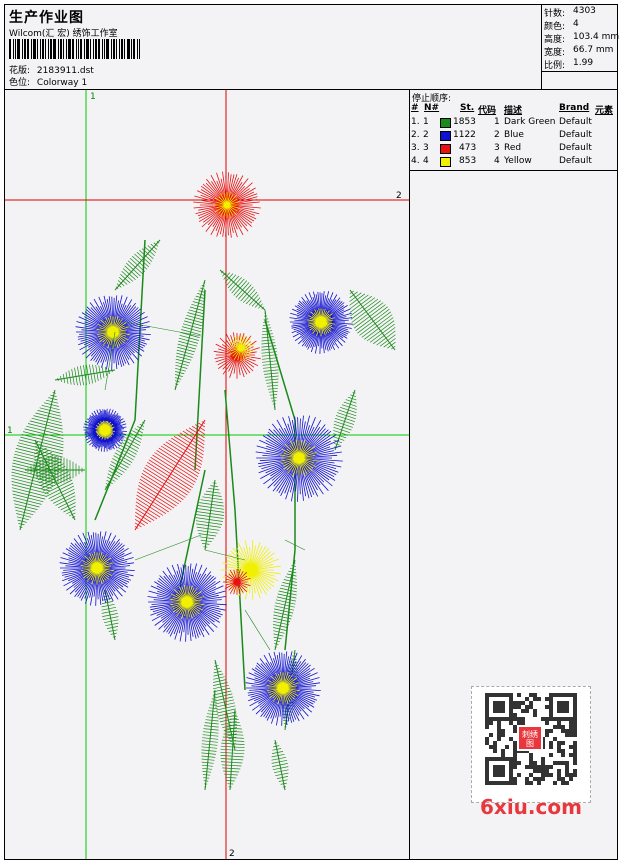 The image size is (620, 861). I want to click on colorway-line: 色位: Colorway 1, so click(48, 81).